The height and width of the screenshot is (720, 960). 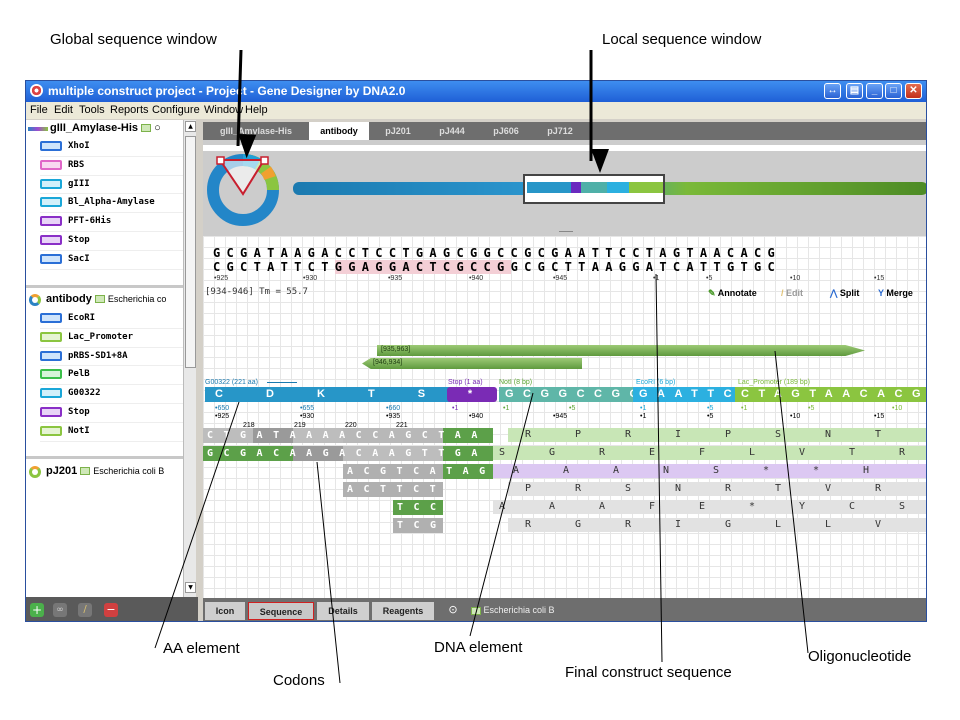 What do you see at coordinates (712, 293) in the screenshot?
I see `annotate-icon: ✎` at bounding box center [712, 293].